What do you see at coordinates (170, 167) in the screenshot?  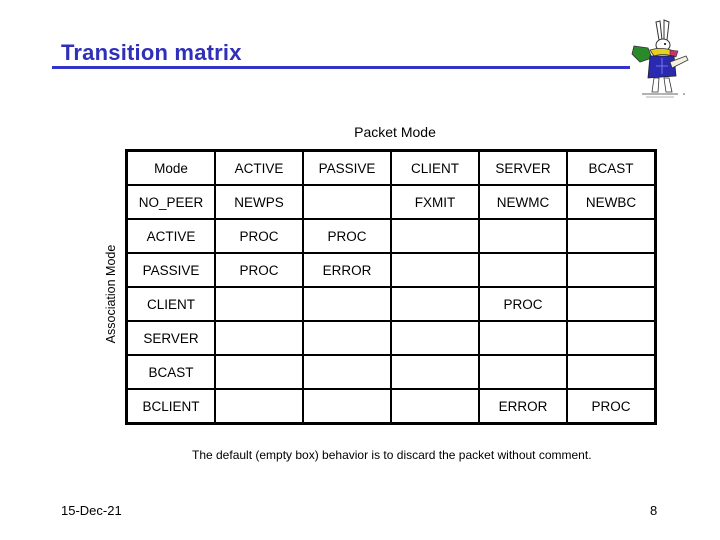 I see `header-cell-mode: Mode` at bounding box center [170, 167].